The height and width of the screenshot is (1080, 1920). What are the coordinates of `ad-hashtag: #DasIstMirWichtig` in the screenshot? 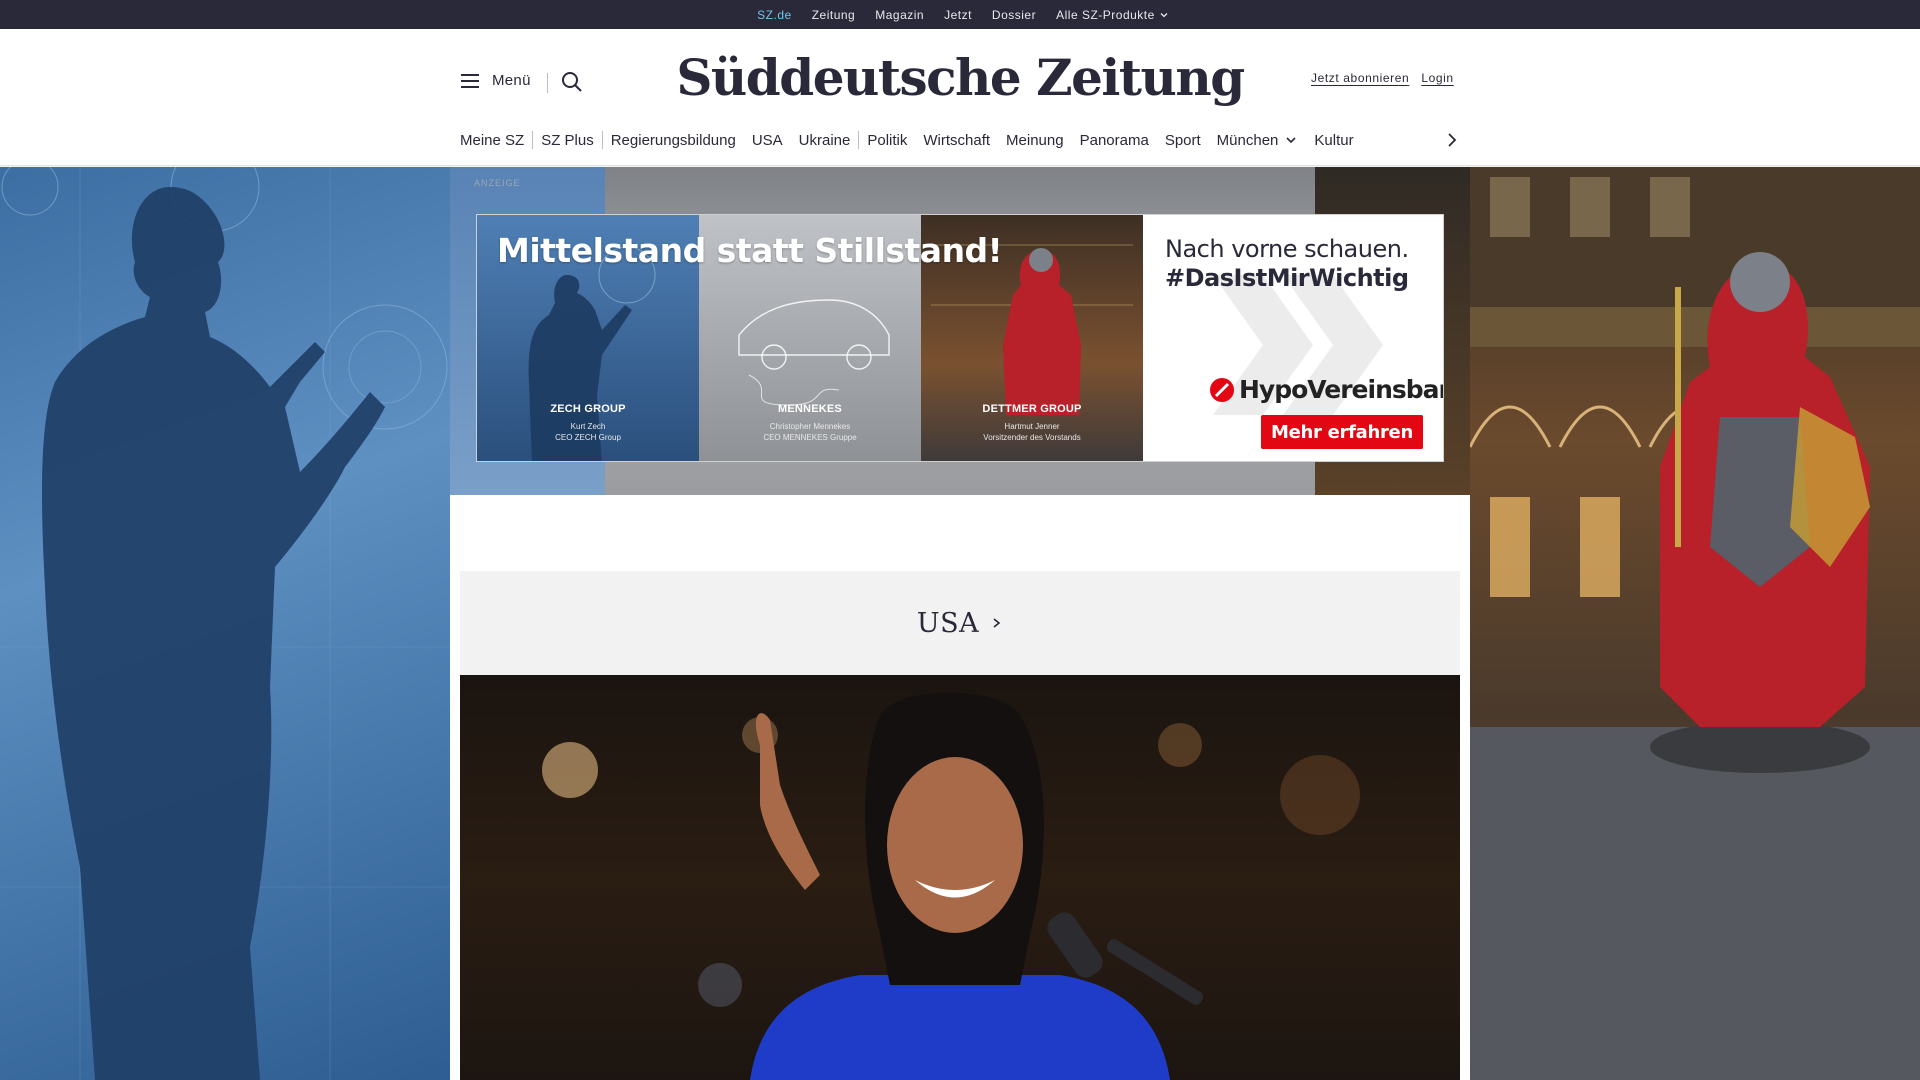 It's located at (1287, 278).